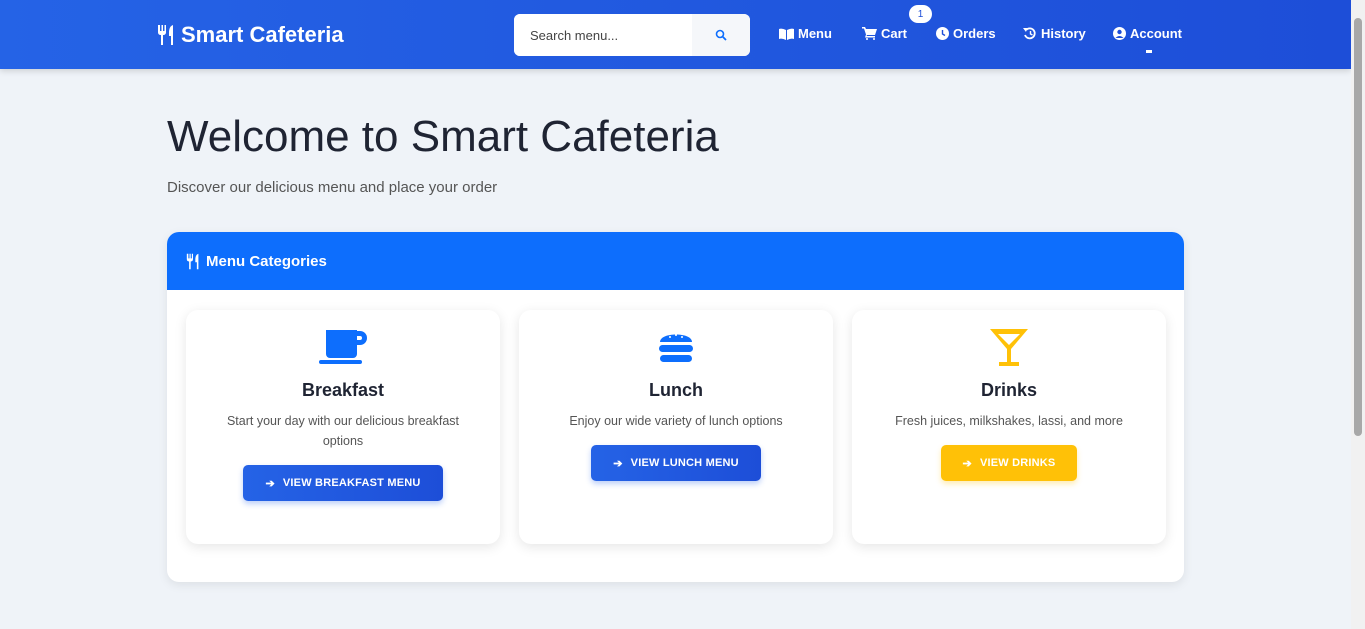 The image size is (1365, 629). I want to click on brand-name: Smart Cafeteria, so click(262, 34).